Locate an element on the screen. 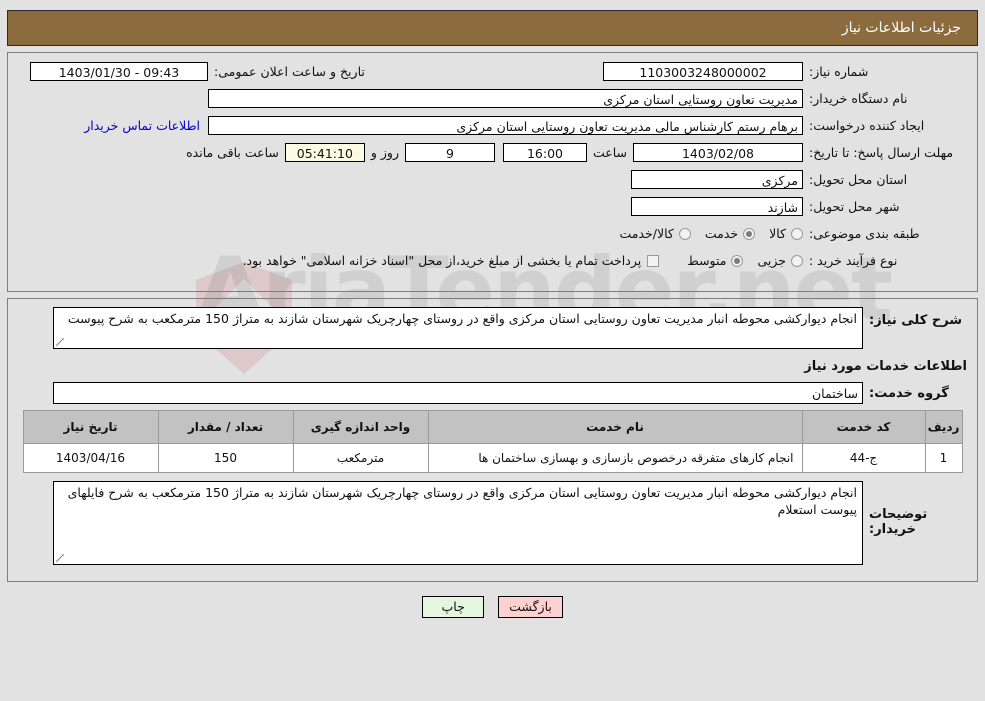 The height and width of the screenshot is (701, 985). city-value: شازند is located at coordinates (717, 206).